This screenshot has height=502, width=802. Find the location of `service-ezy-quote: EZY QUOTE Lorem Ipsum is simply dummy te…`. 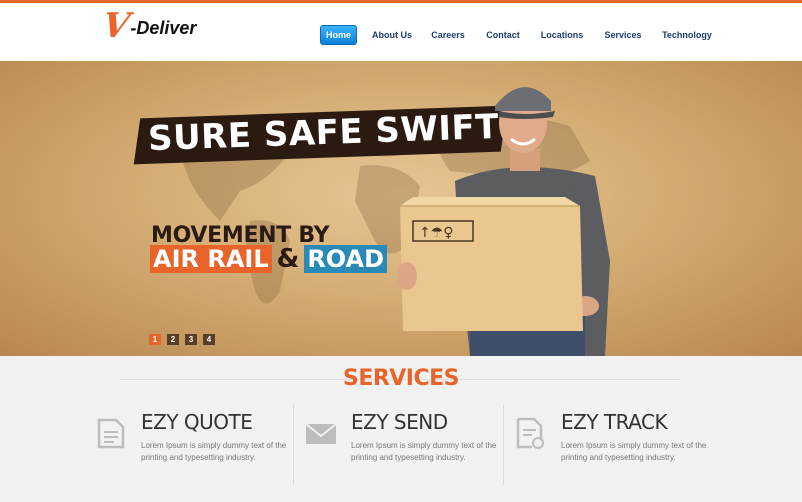

service-ezy-quote: EZY QUOTE Lorem Ipsum is simply dummy te… is located at coordinates (194, 450).